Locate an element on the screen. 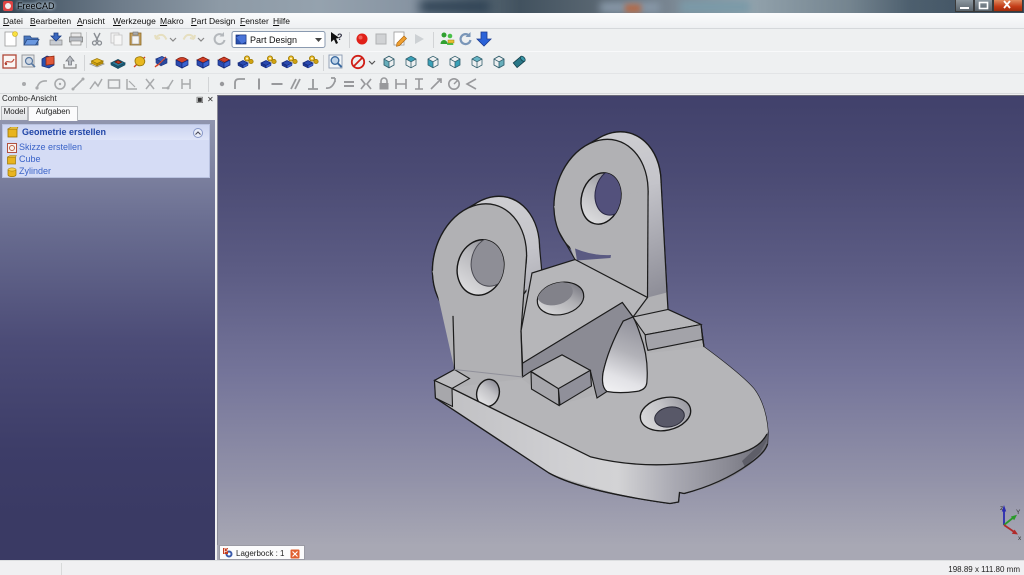 The image size is (1024, 575). svg-text: x is located at coordinates (1020, 538).